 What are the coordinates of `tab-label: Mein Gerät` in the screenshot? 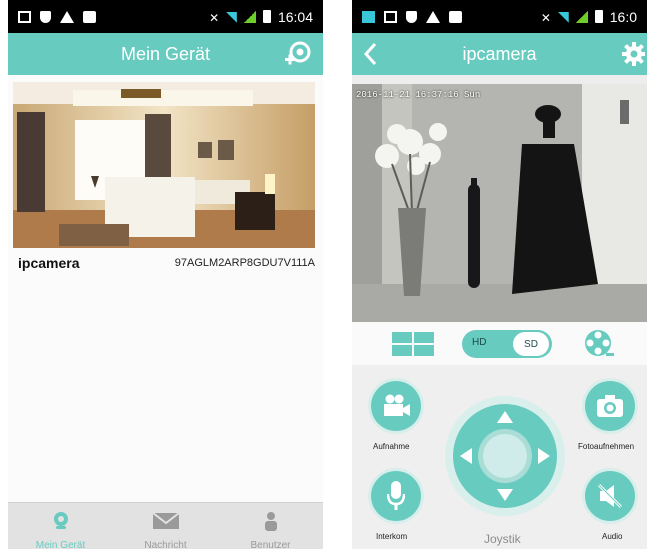 It's located at (60, 544).